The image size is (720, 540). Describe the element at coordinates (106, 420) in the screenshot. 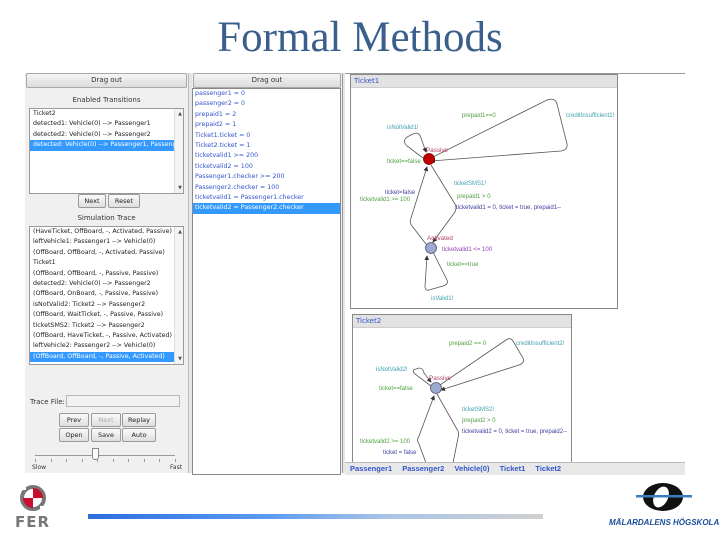

I see `next-trace-button: Next` at that location.